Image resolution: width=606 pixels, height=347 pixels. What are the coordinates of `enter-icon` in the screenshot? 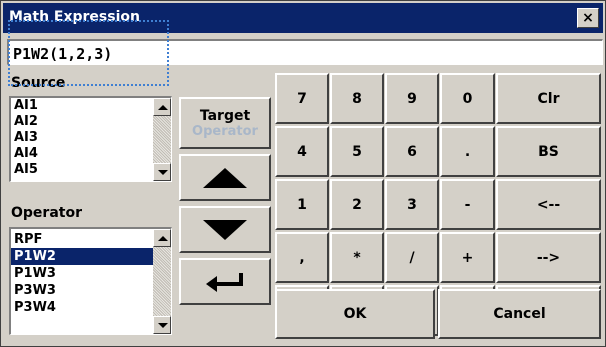 It's located at (224, 282).